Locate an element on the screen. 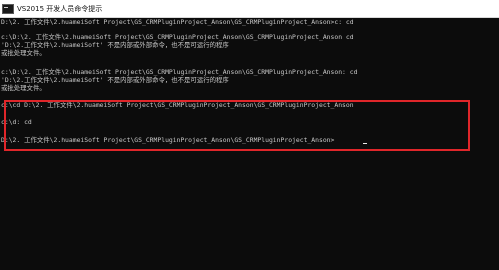 This screenshot has width=499, height=270. window-title: VS2015 开发人员命令提示 is located at coordinates (60, 8).